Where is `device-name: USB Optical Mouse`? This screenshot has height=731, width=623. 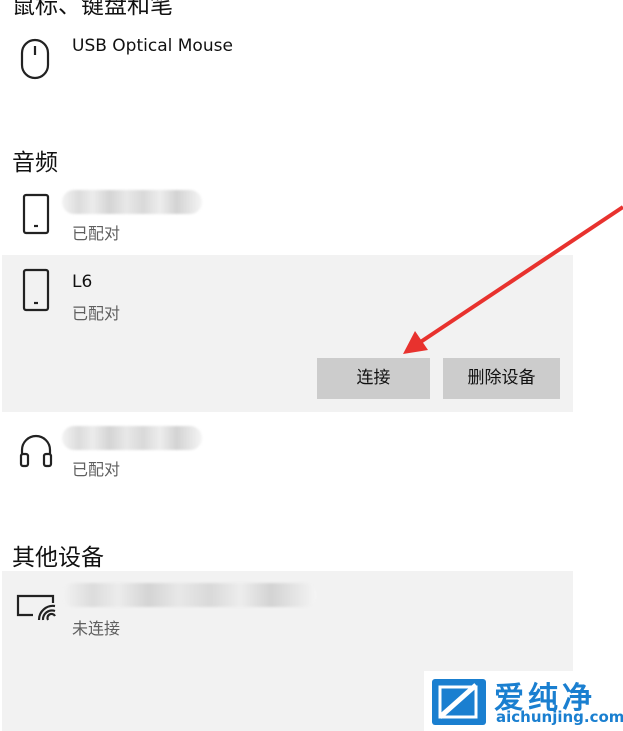
device-name: USB Optical Mouse is located at coordinates (152, 46).